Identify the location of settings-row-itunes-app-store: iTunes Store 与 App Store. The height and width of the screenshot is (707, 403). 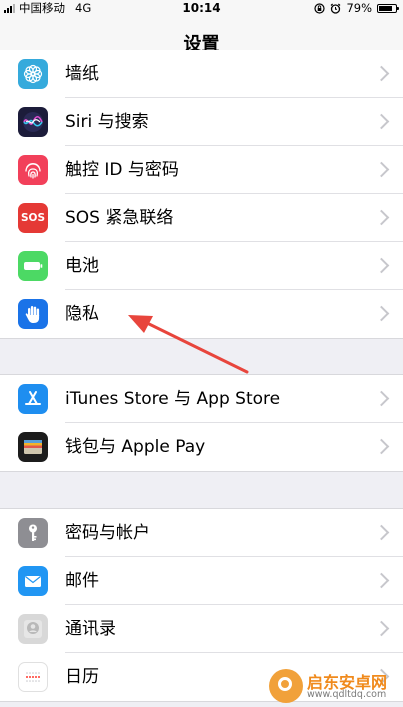
(201, 399).